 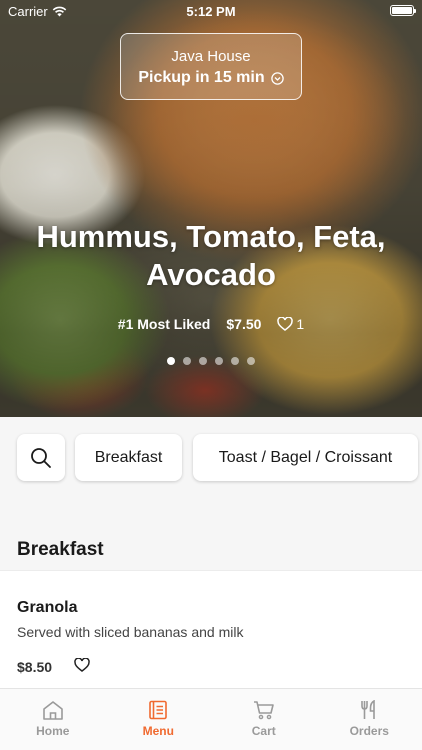 I want to click on menu-book-icon, so click(x=158, y=710).